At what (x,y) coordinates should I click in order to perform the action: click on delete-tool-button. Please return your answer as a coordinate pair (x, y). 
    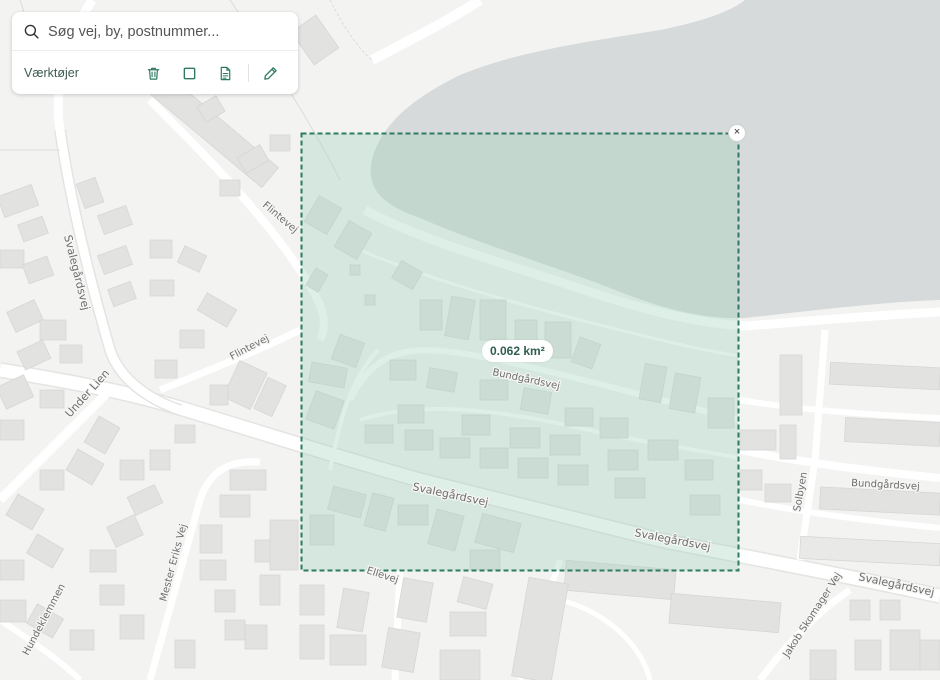
    Looking at the image, I should click on (153, 73).